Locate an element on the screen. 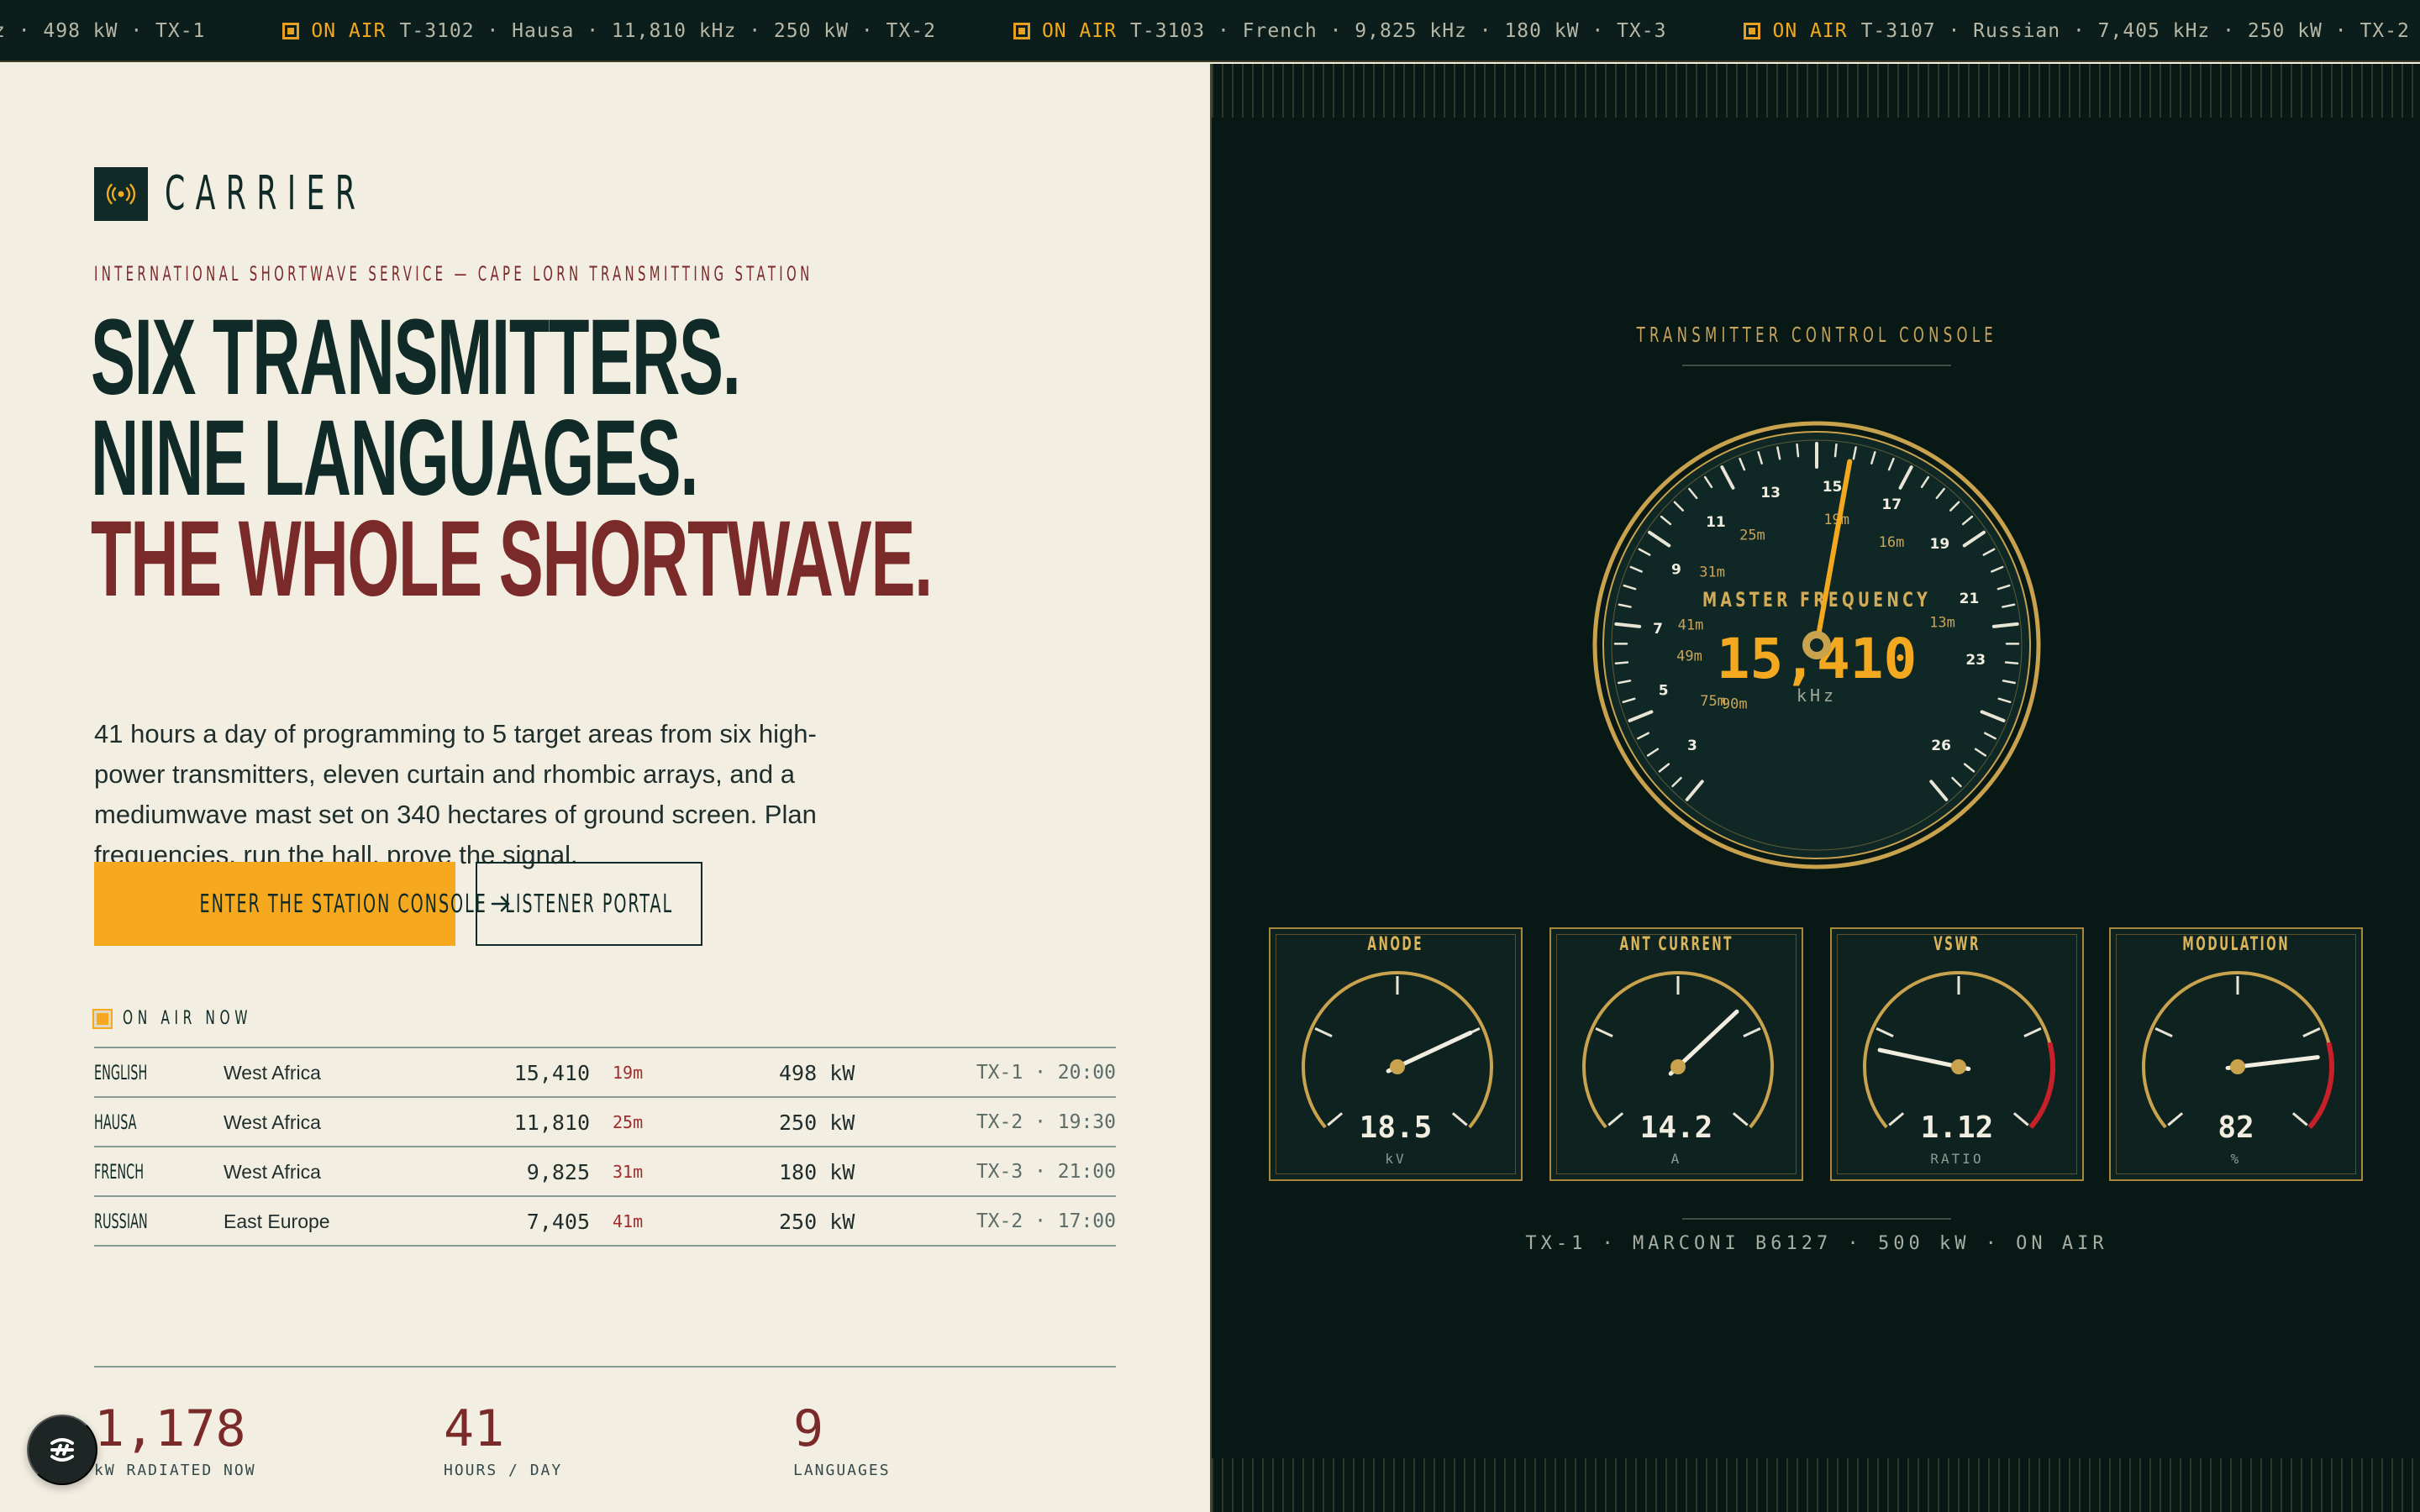 The height and width of the screenshot is (1512, 2420). row-frequency: 7,405 is located at coordinates (558, 1222).